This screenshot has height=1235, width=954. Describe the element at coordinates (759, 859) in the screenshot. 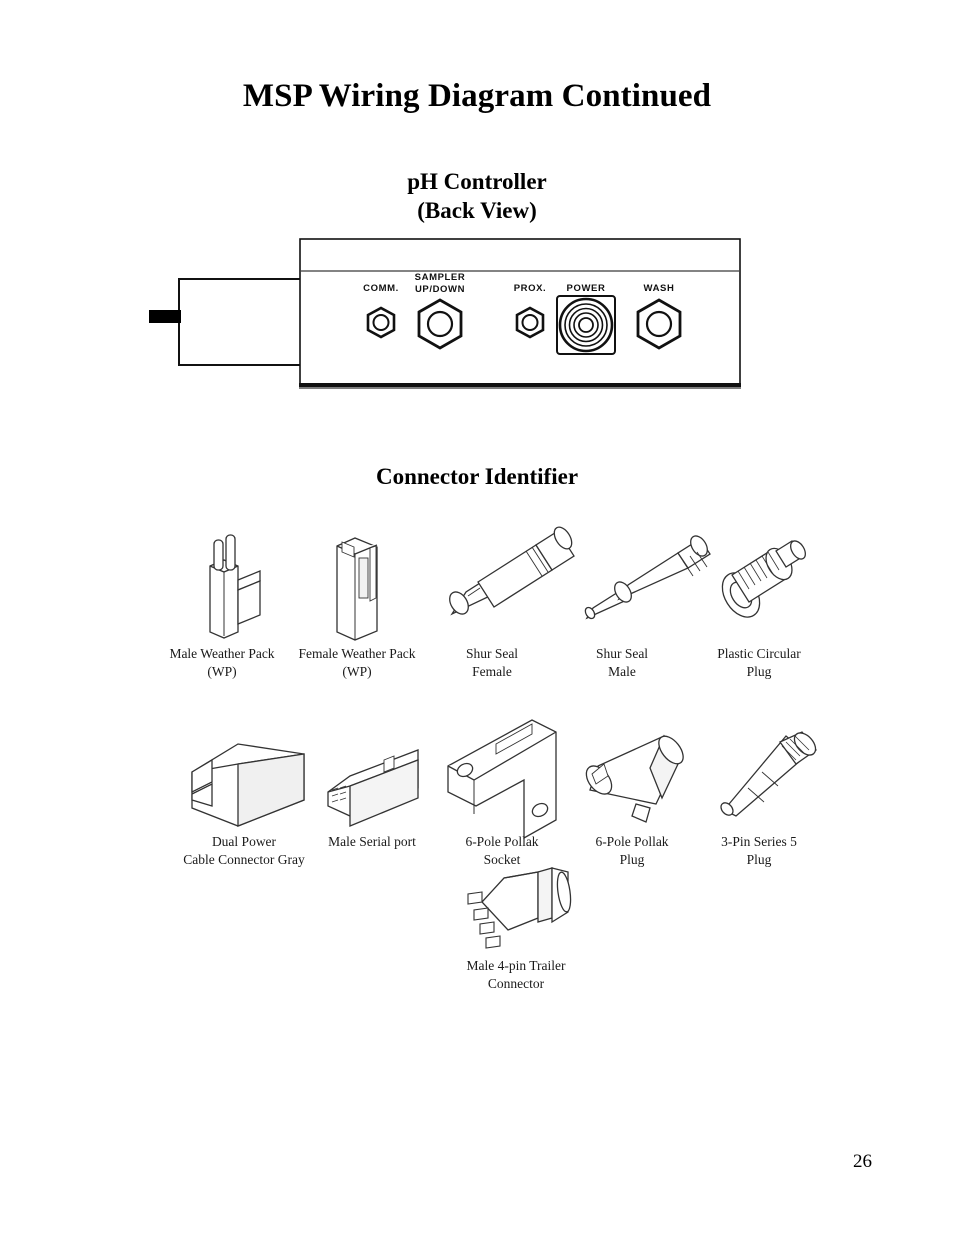

I see `connector-label-1-4-line2: Plug` at that location.